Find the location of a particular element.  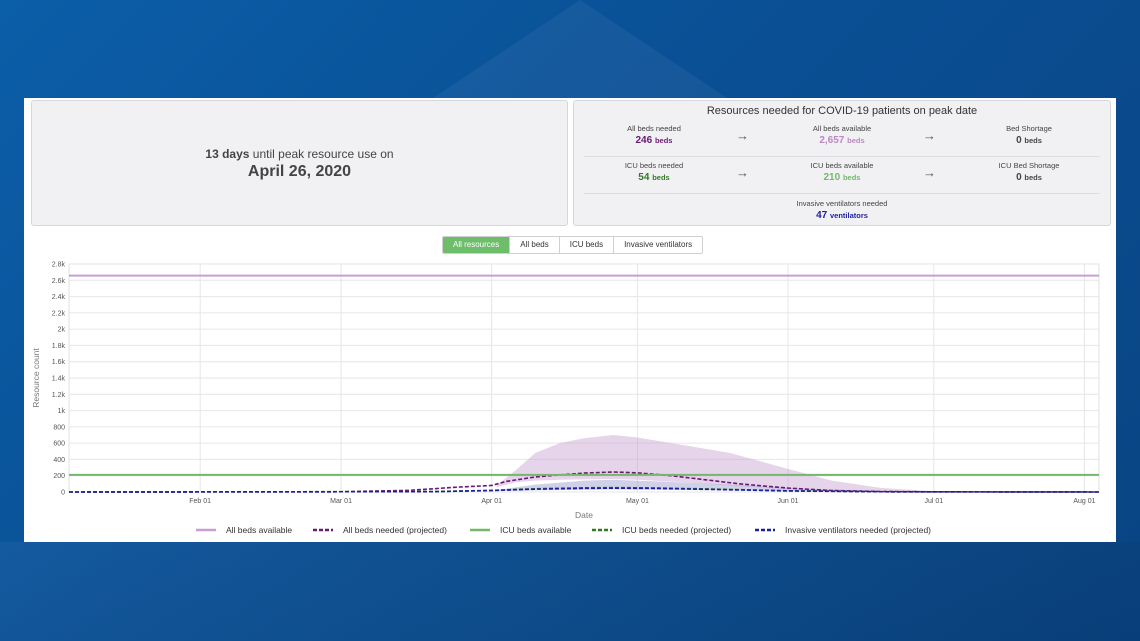

x-tick-label: Jun 01 is located at coordinates (788, 501).